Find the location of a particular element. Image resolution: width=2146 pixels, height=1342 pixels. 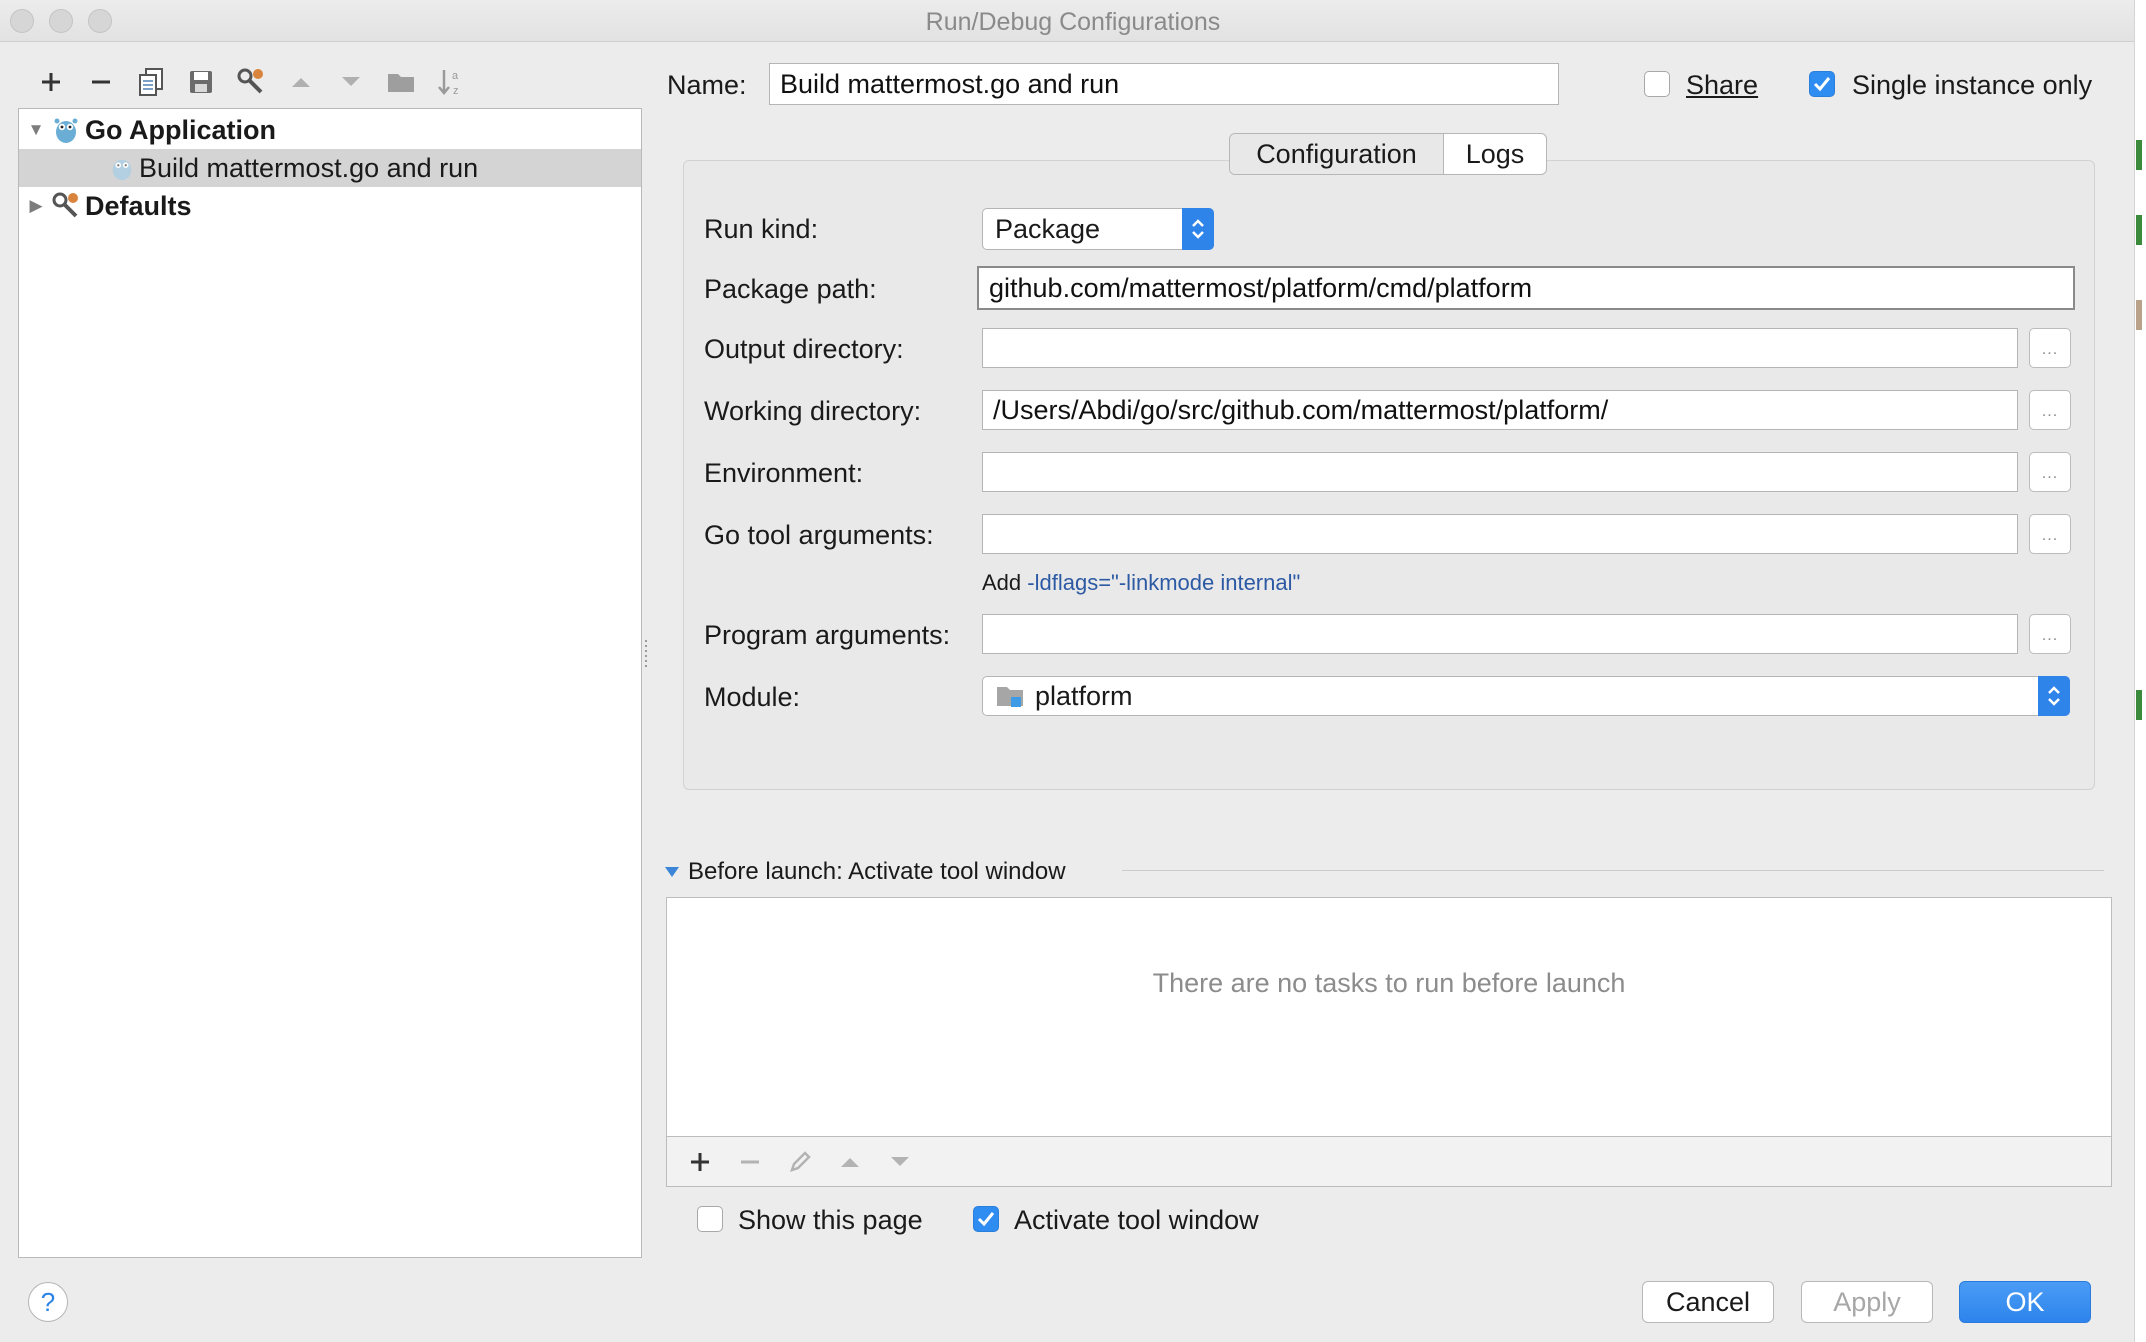

name-label: Name: is located at coordinates (707, 85).